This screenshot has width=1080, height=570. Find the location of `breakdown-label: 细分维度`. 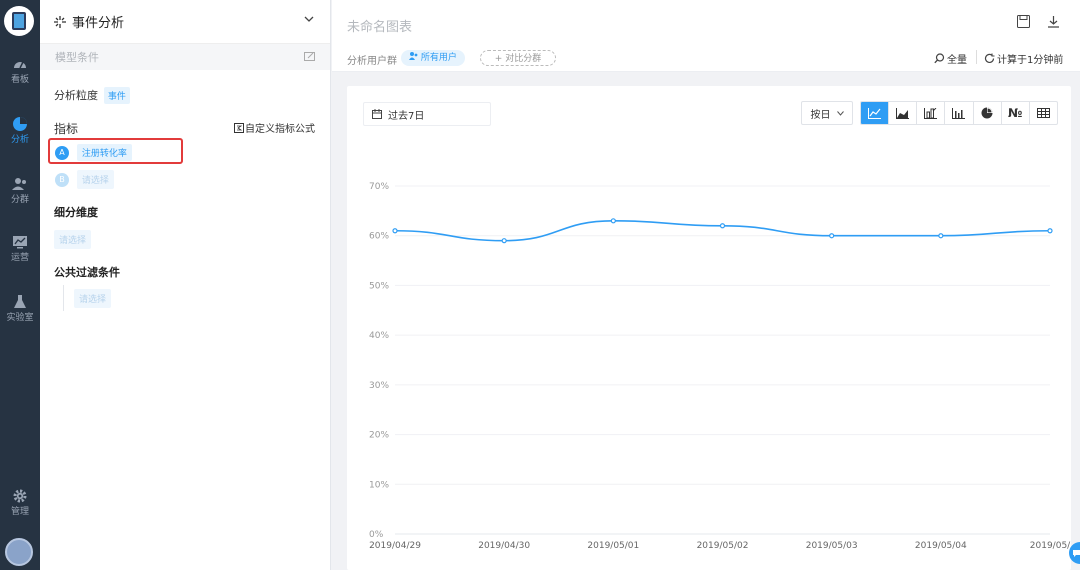

breakdown-label: 细分维度 is located at coordinates (76, 212).